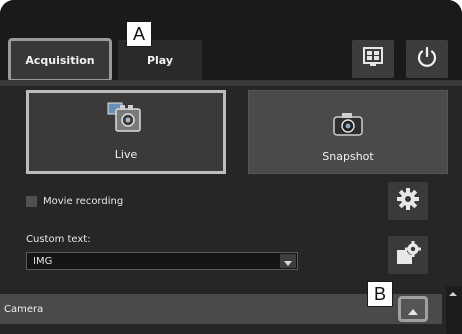 The width and height of the screenshot is (462, 334). I want to click on tab-acquisition-label: Acquisition, so click(60, 60).